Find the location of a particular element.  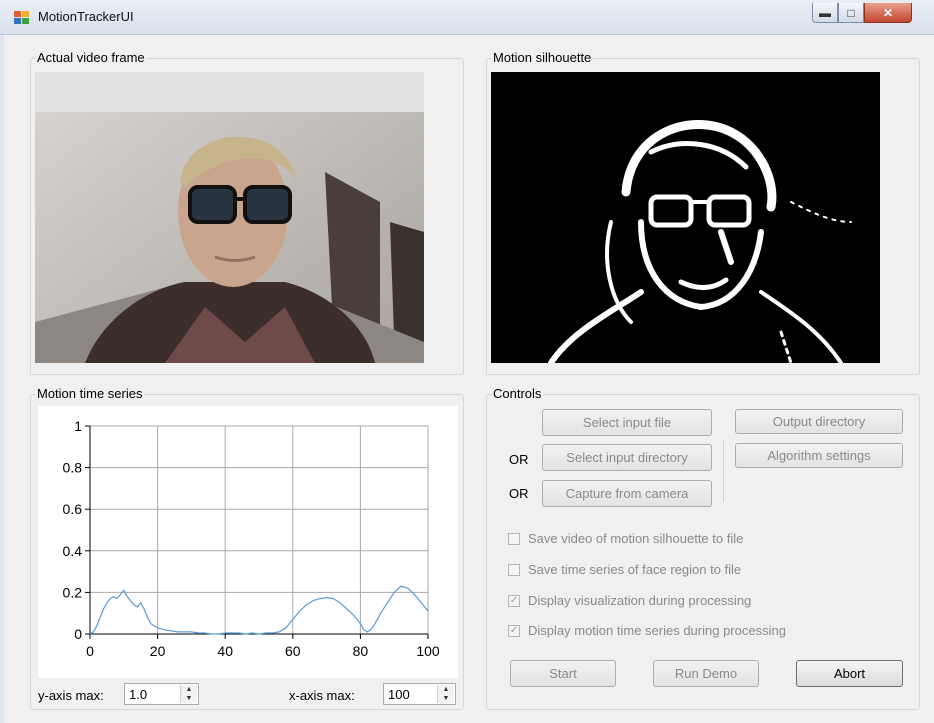

x-axis-max-label: x-axis max: is located at coordinates (322, 695).